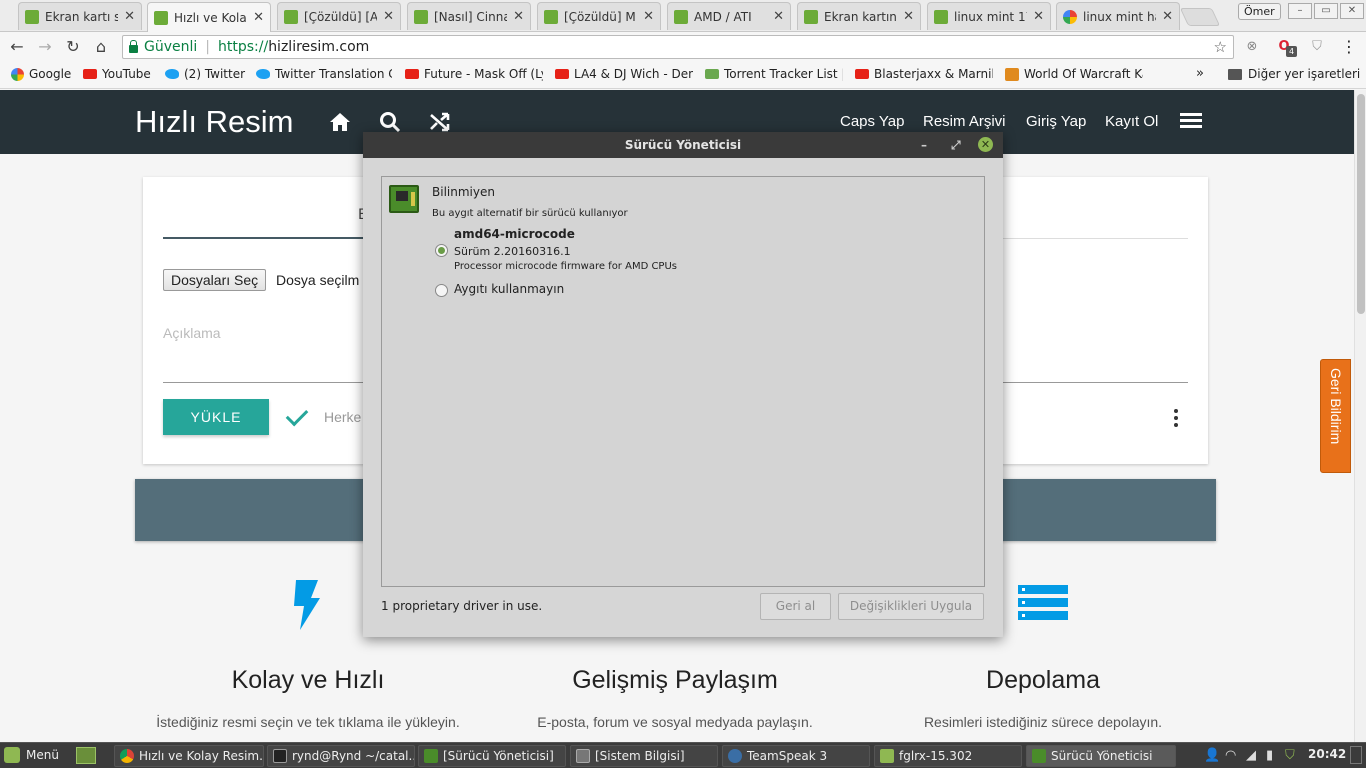 This screenshot has height=768, width=1366. I want to click on tab-amd-ati: AMD / ATI ✕, so click(729, 16).